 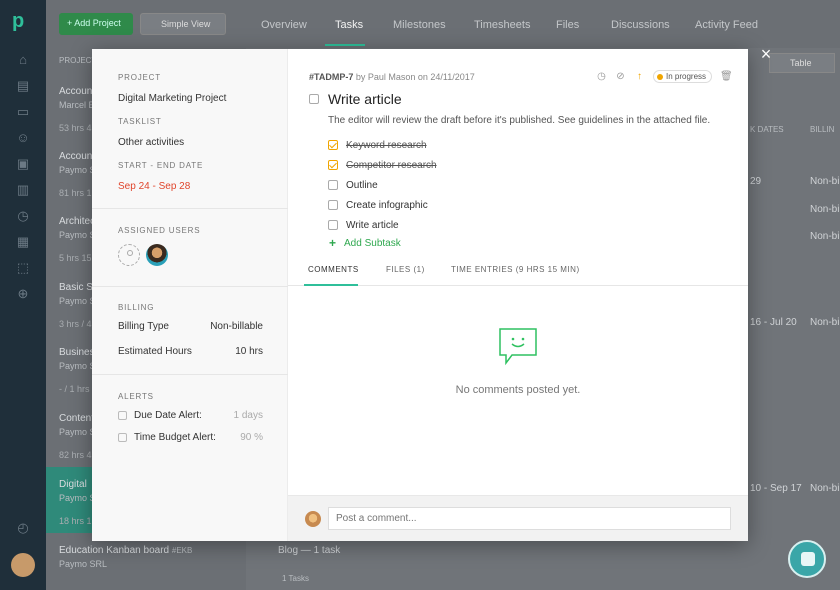 What do you see at coordinates (372, 225) in the screenshot?
I see `subtask-label: Write article` at bounding box center [372, 225].